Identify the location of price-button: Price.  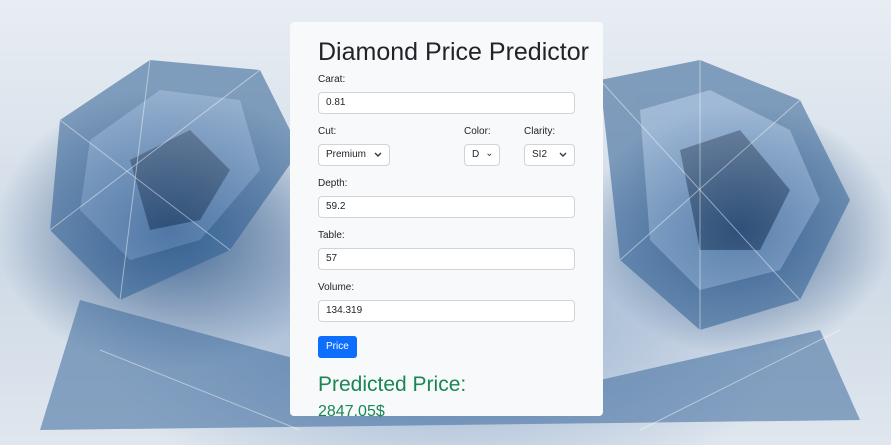
(337, 347).